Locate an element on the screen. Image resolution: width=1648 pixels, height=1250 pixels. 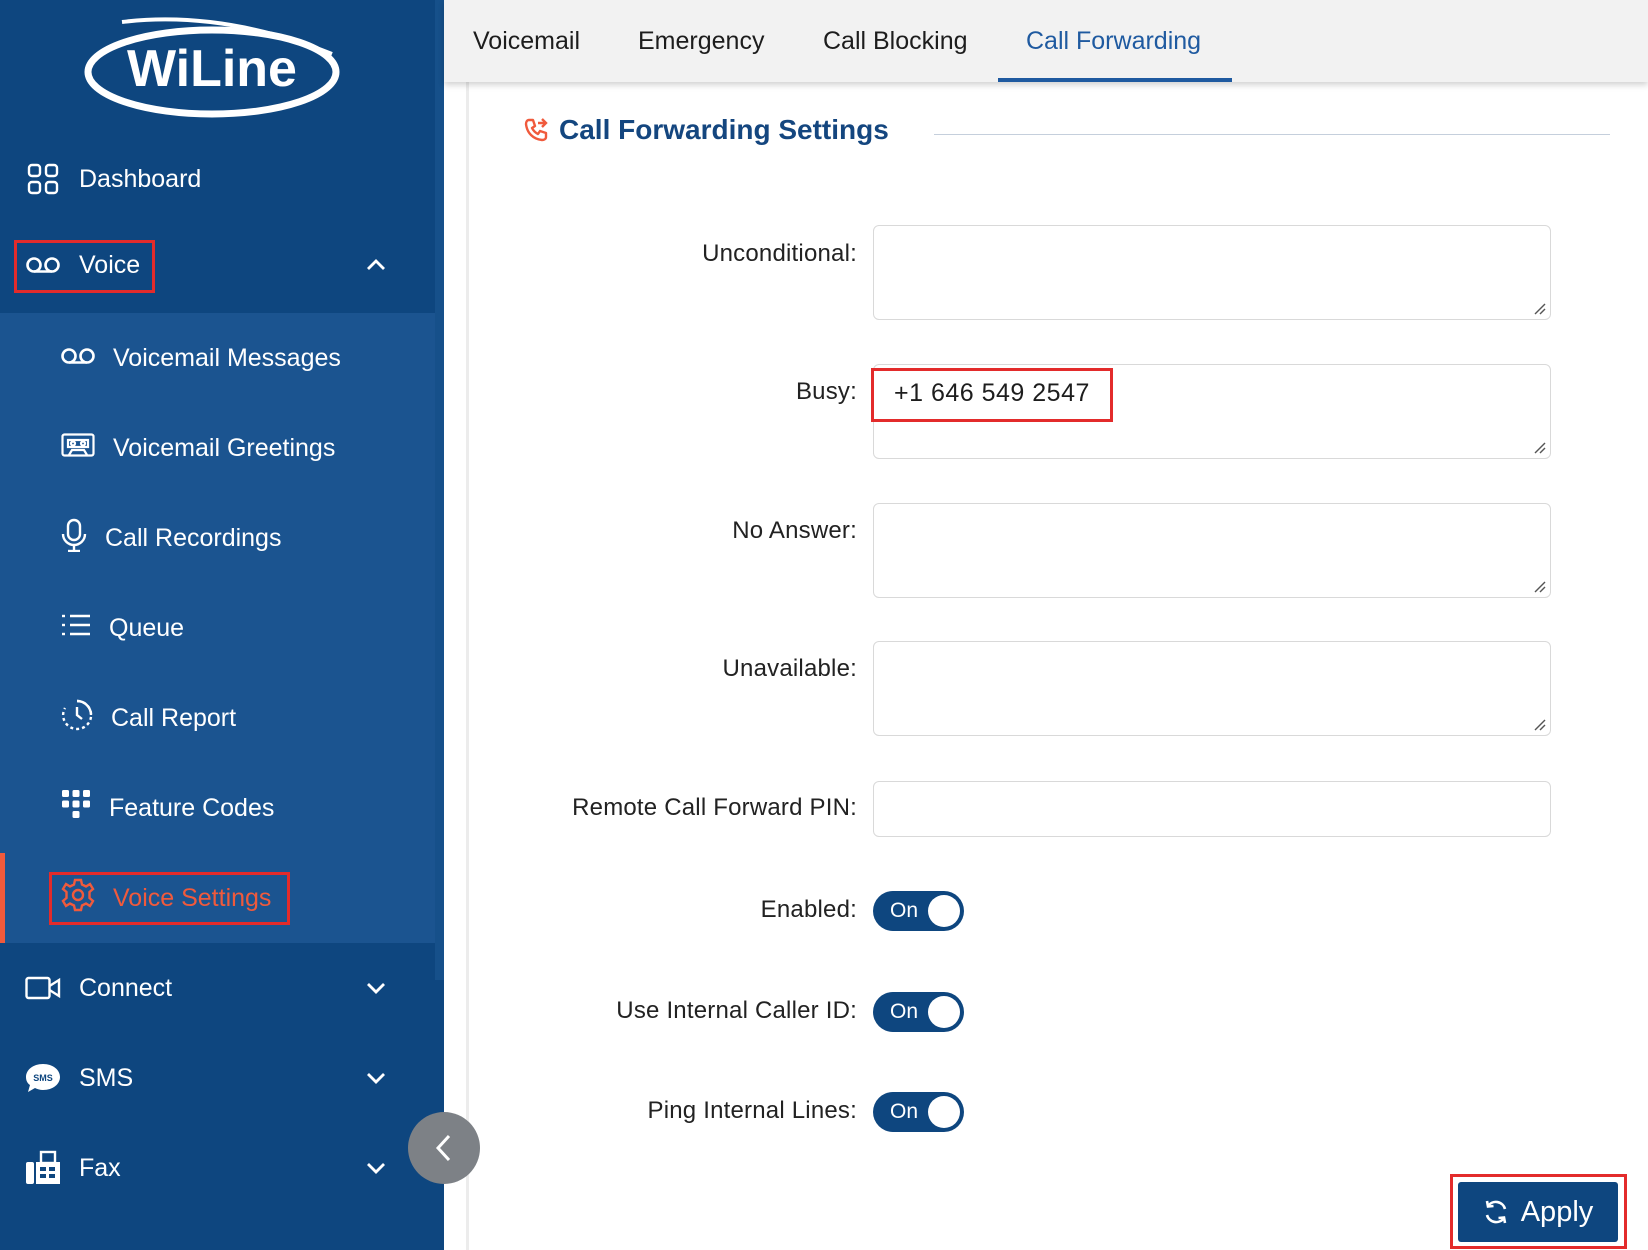
sidebar-item-voice: Voice is located at coordinates (218, 265).